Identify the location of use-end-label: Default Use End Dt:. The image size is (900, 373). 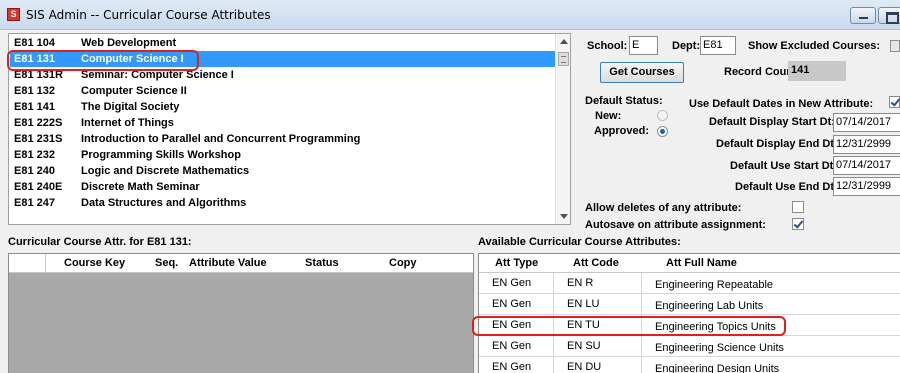
(786, 187).